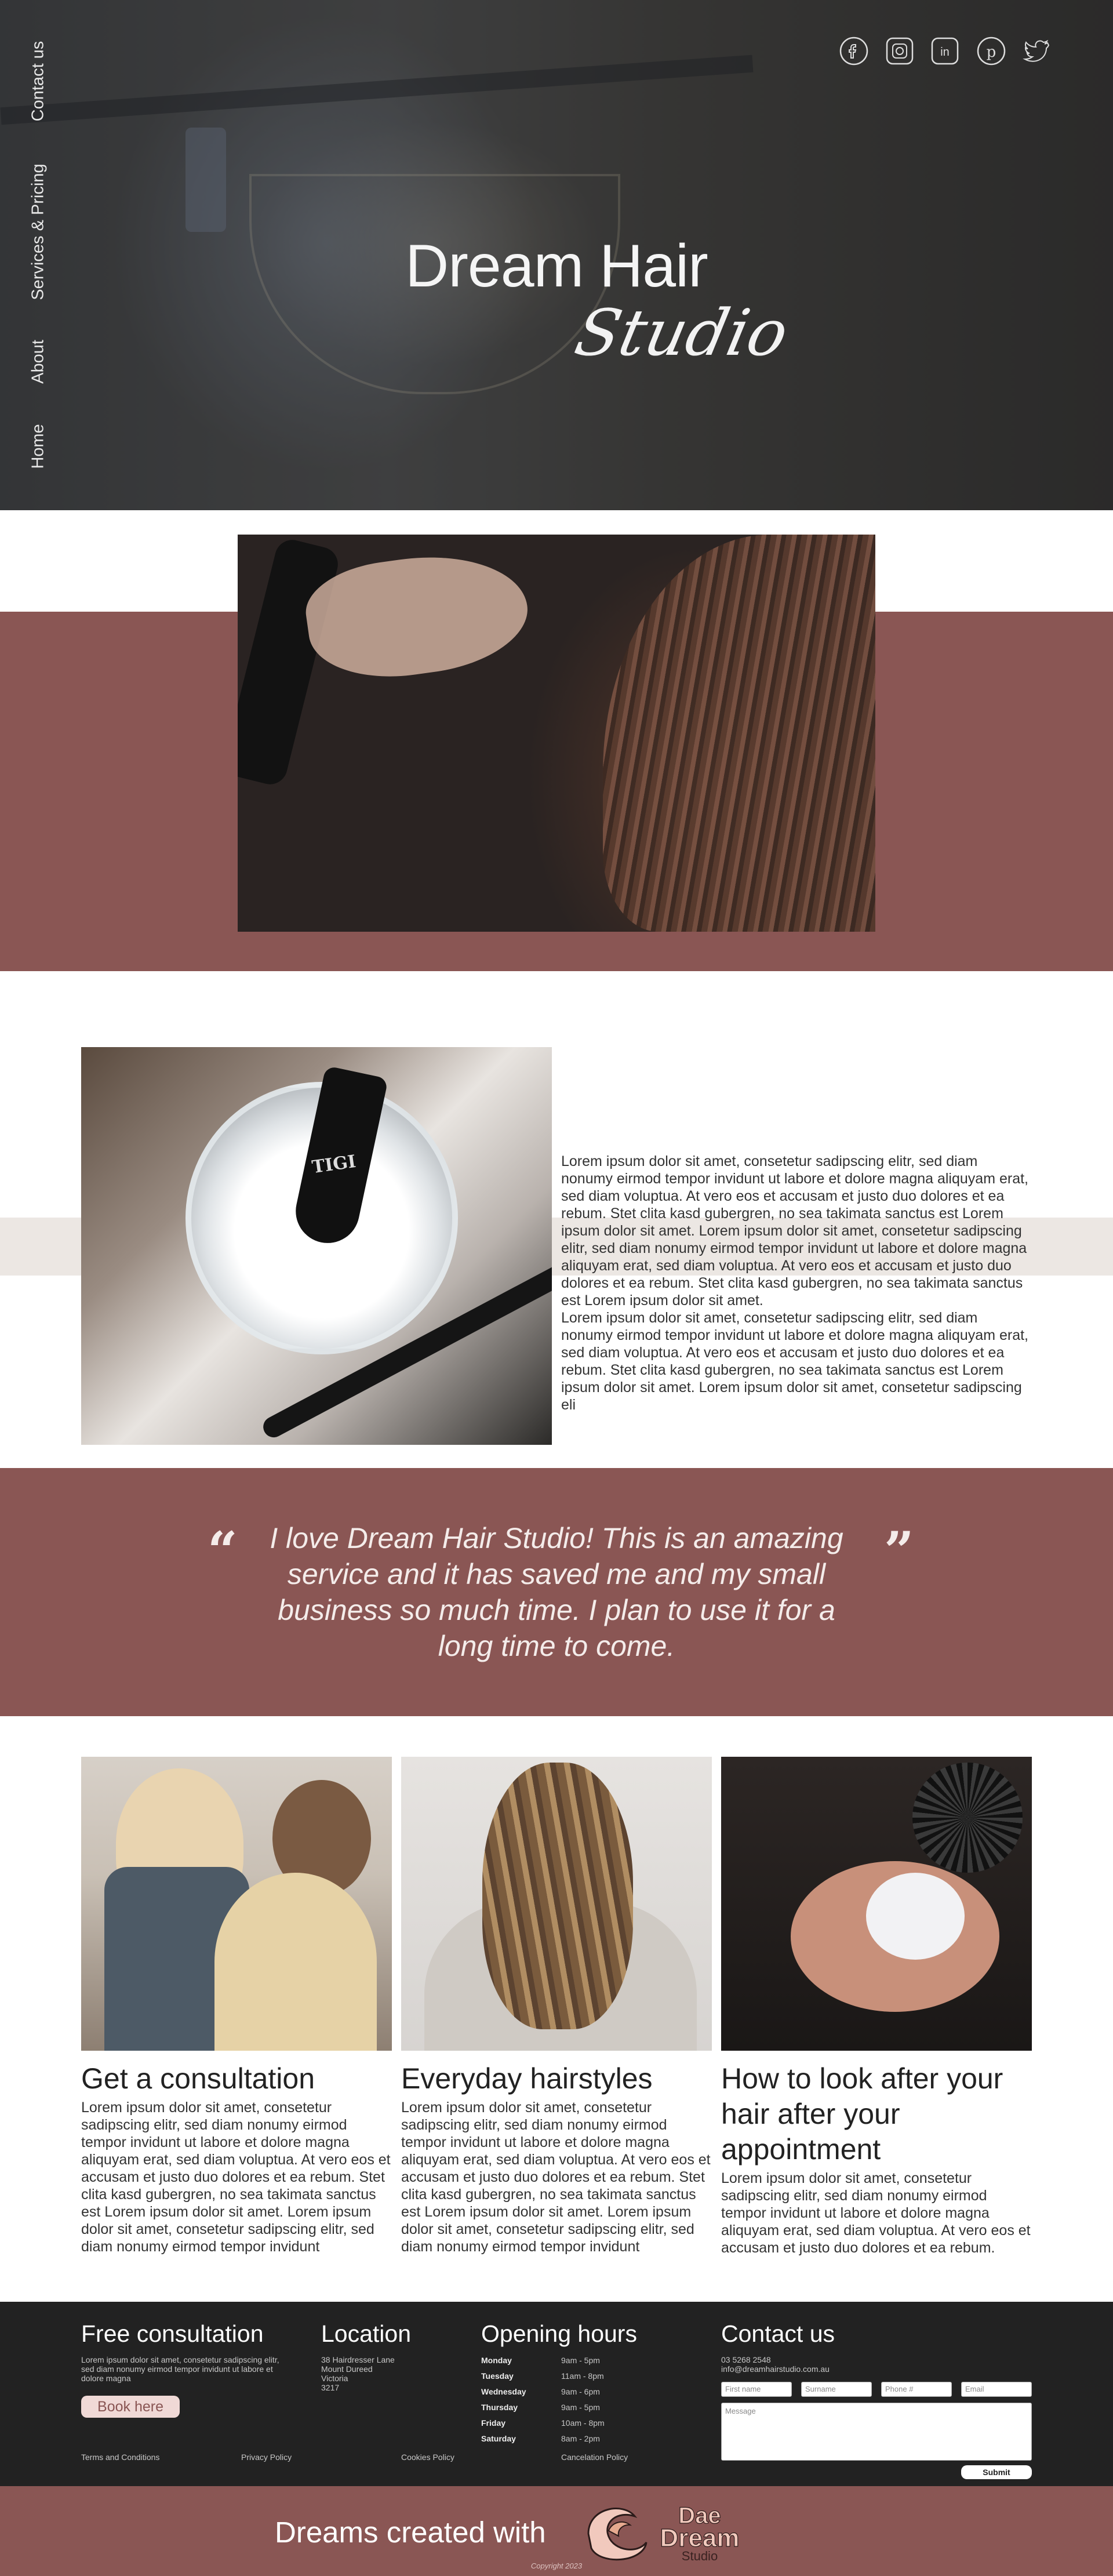  Describe the element at coordinates (541, 2438) in the screenshot. I see `hours-row: Saturday 8am - 2pm` at that location.